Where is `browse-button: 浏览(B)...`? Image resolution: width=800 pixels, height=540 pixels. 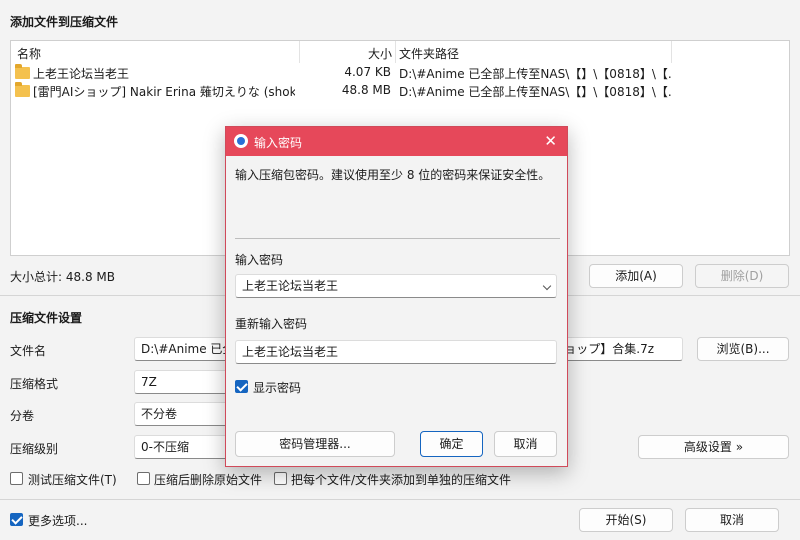 browse-button: 浏览(B)... is located at coordinates (743, 349).